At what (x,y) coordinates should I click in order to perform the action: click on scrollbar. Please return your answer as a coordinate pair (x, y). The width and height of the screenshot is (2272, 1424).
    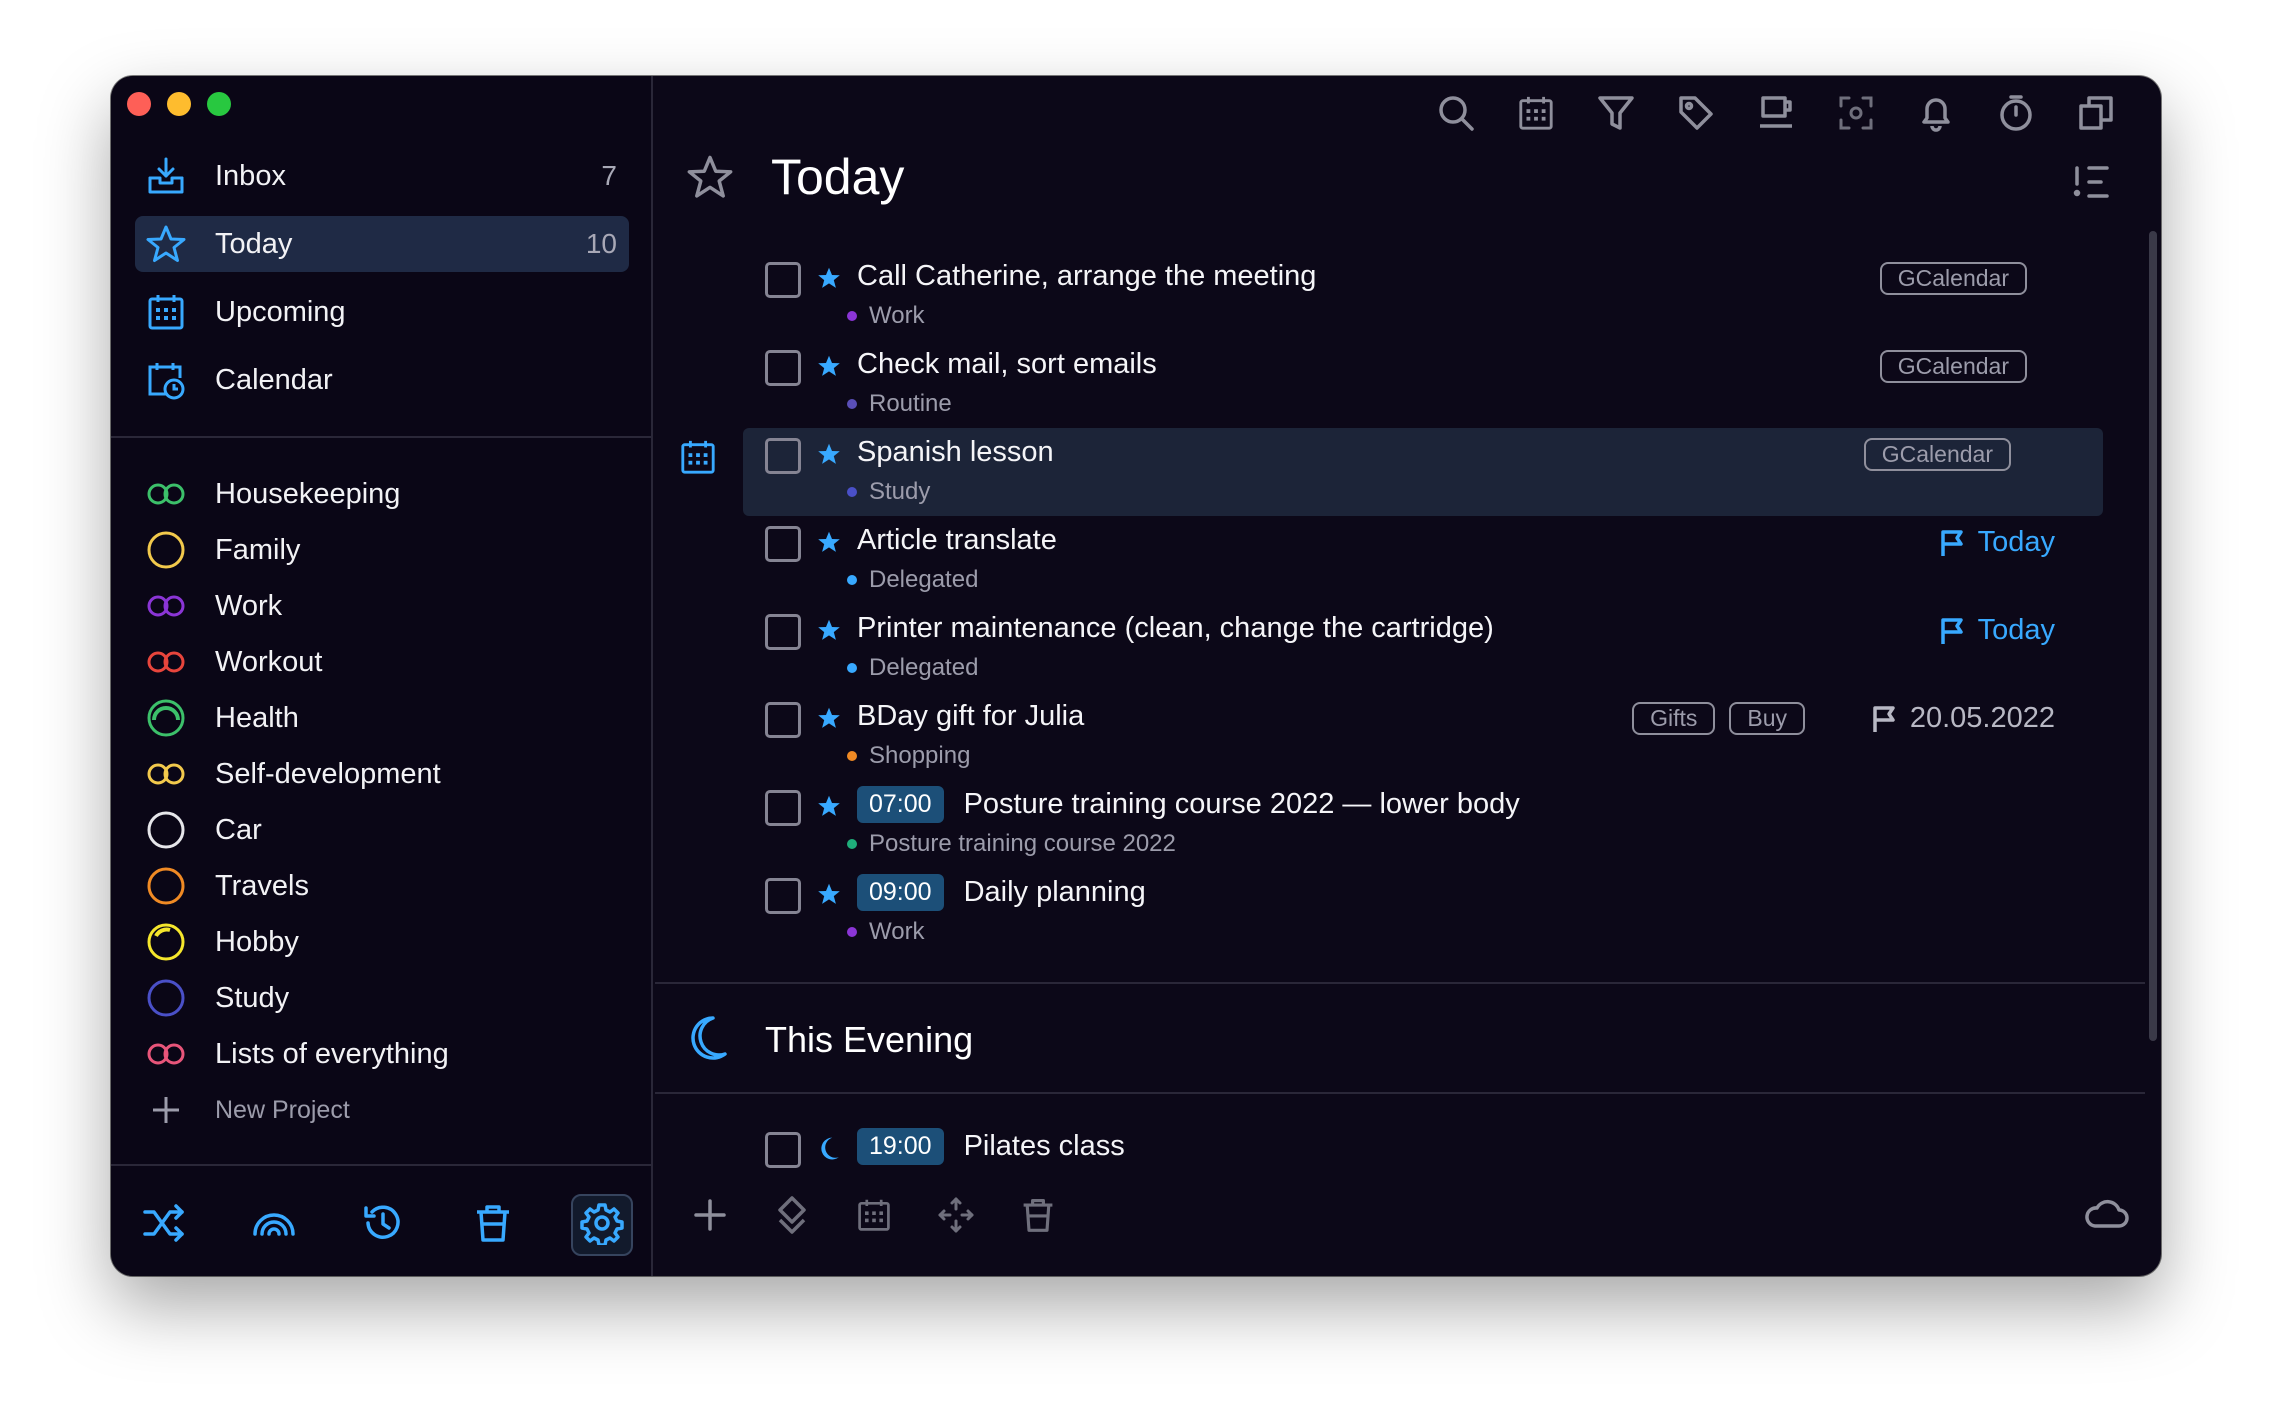
    Looking at the image, I should click on (2153, 636).